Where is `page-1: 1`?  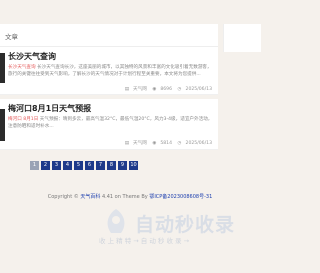 page-1: 1 is located at coordinates (34, 165).